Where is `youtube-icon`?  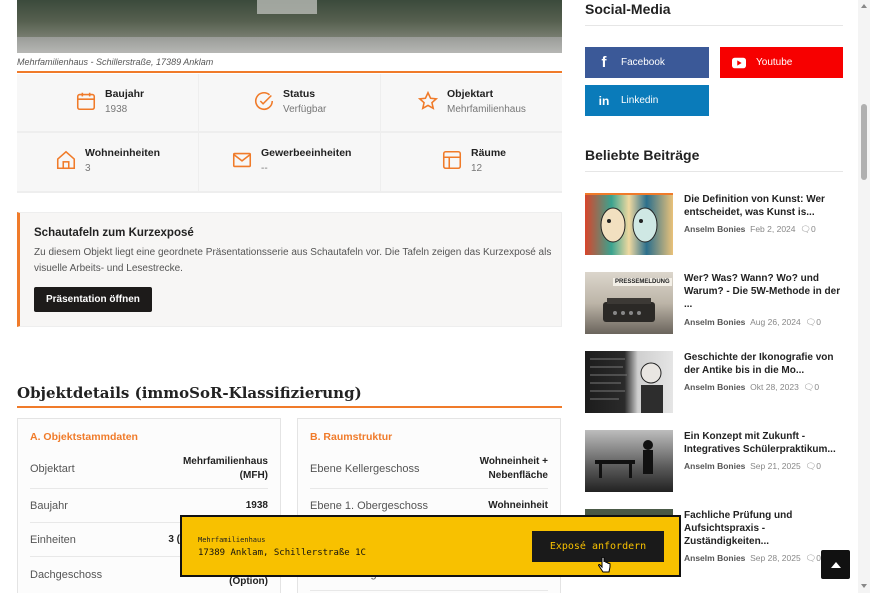
youtube-icon is located at coordinates (739, 63).